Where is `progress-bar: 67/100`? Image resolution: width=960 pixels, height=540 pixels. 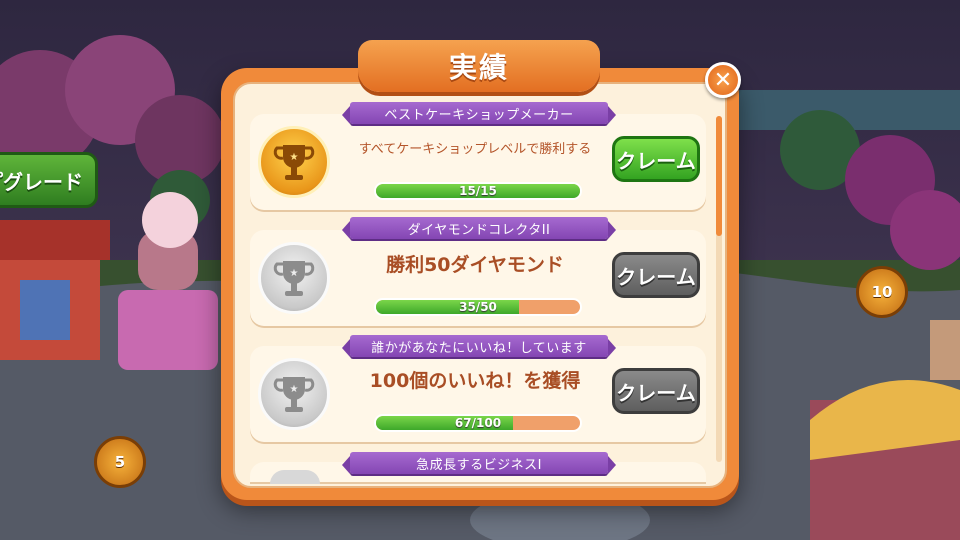 progress-bar: 67/100 is located at coordinates (478, 423).